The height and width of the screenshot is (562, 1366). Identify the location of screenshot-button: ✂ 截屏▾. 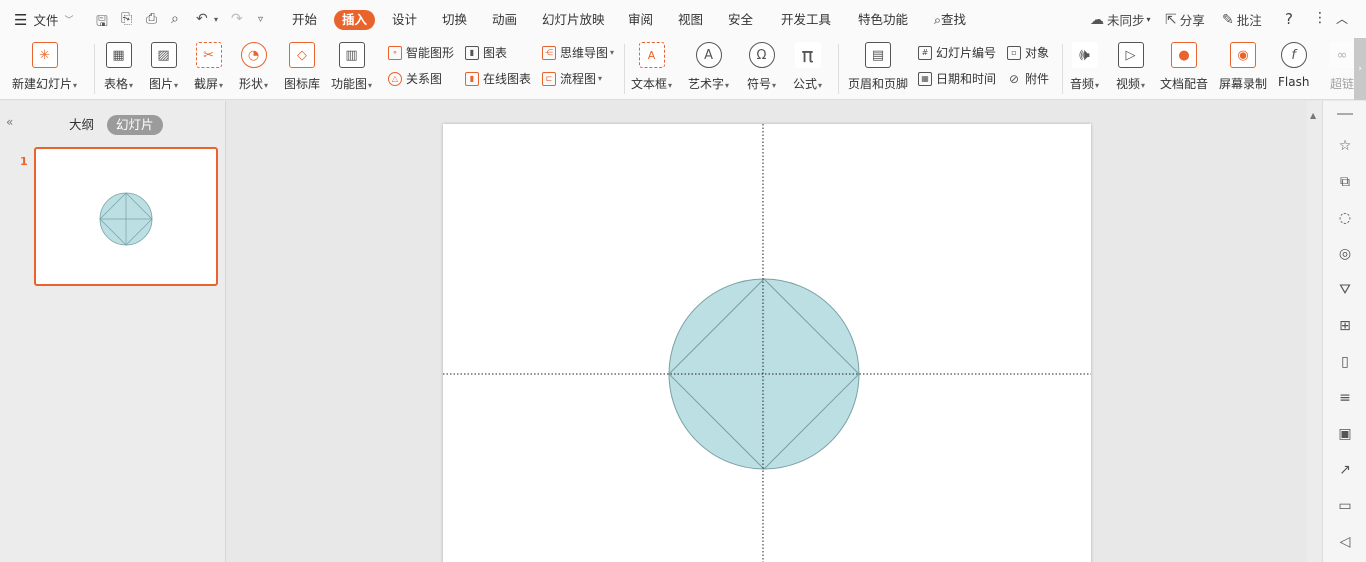
(208, 67).